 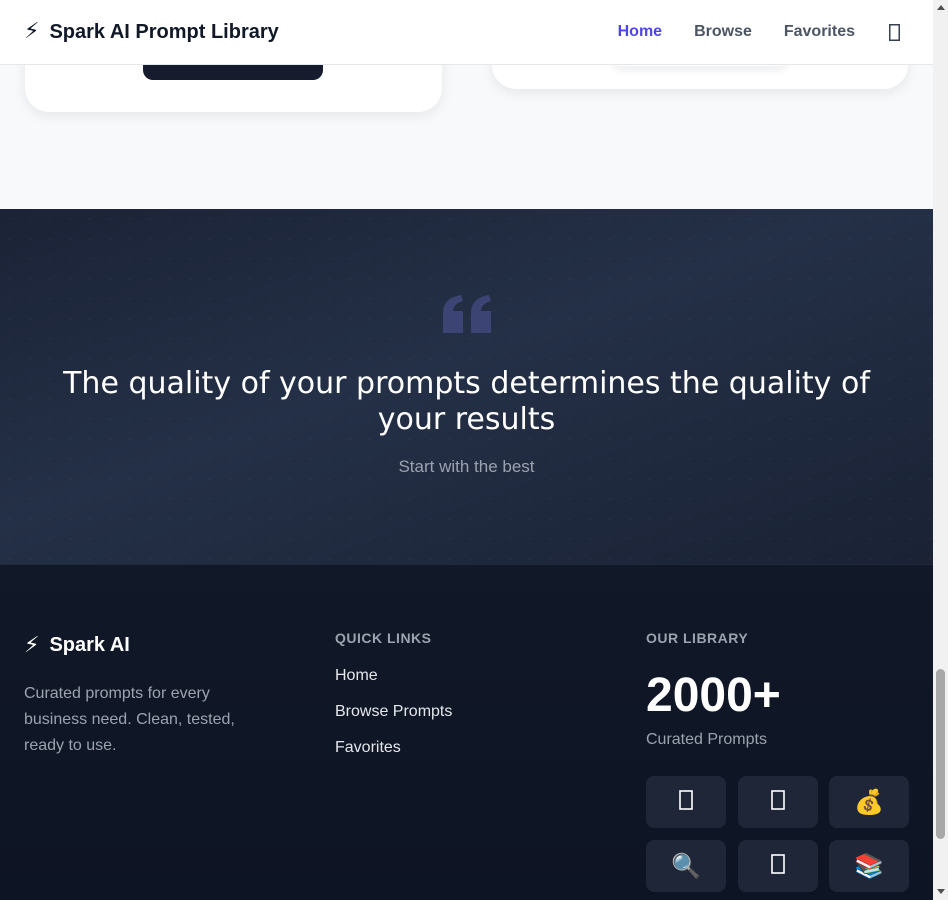 I want to click on library-stat-label: Curated Prompts, so click(x=706, y=739).